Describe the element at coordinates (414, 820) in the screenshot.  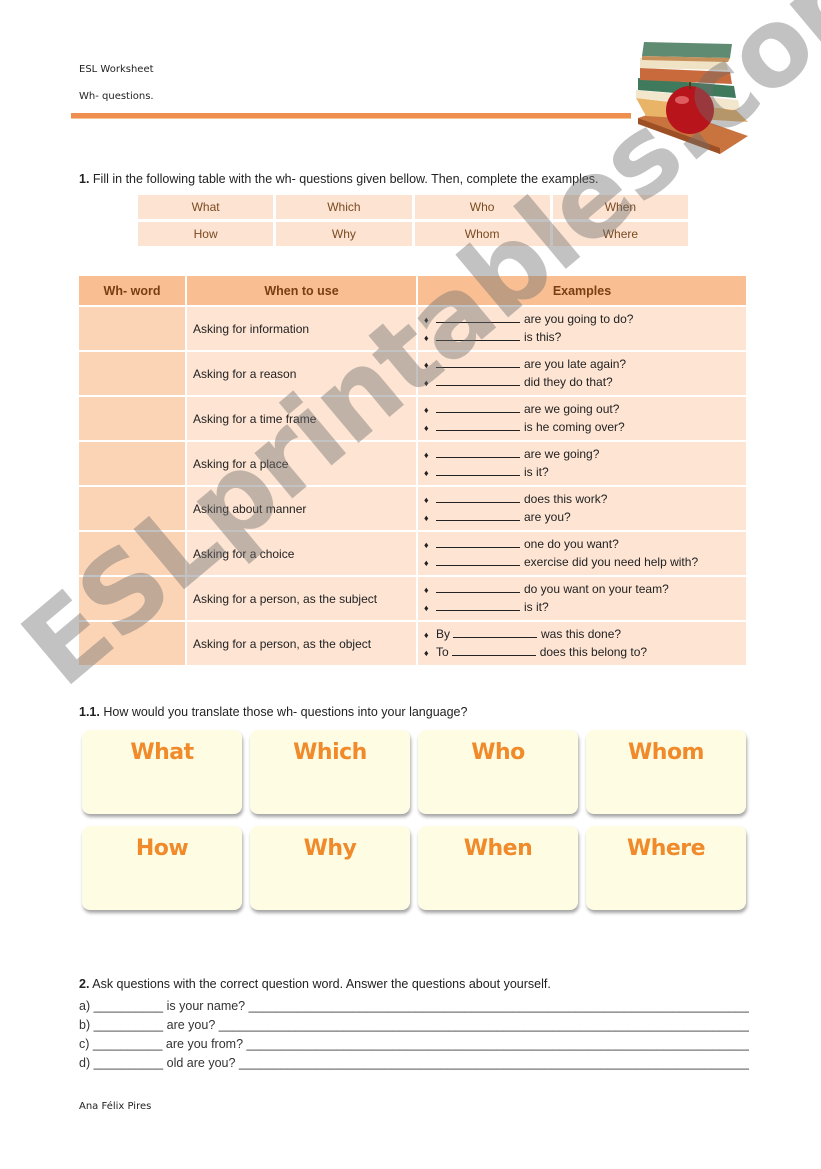
I see `translation-cards: What Which Who Whom How Why When Where` at that location.